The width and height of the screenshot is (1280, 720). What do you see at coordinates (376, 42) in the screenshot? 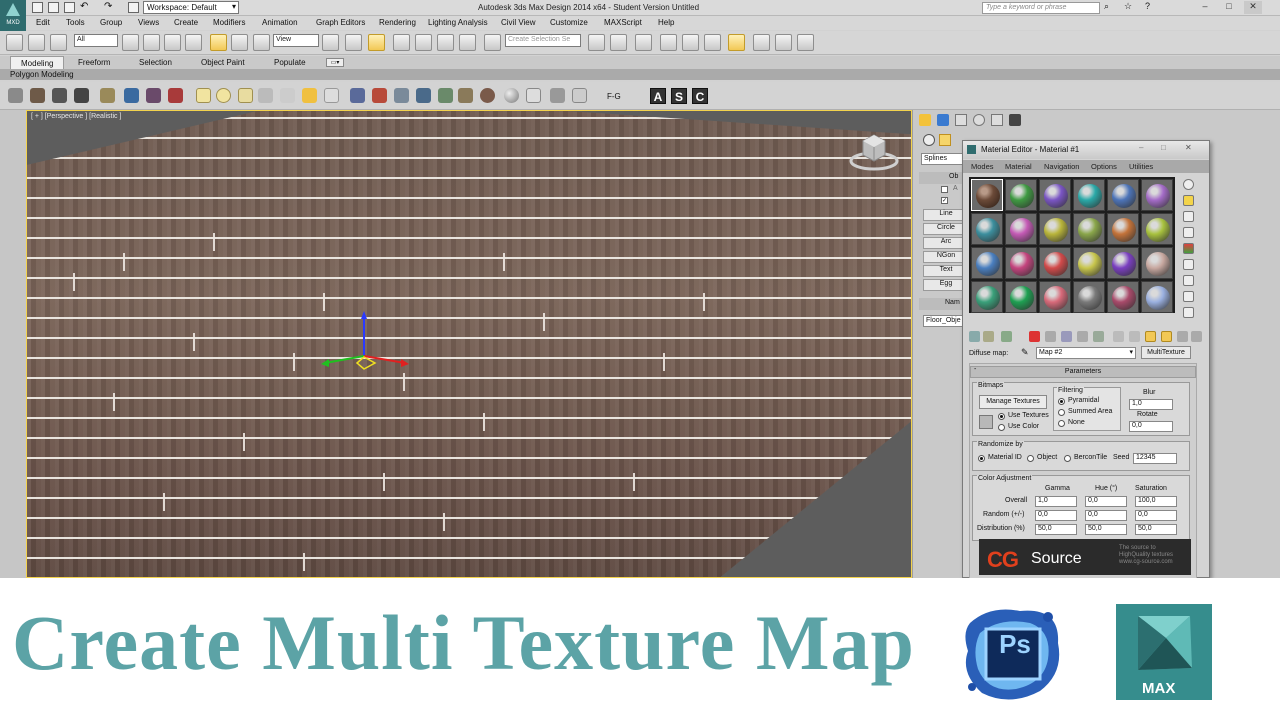
I see `keyboard-shortcut-icon` at bounding box center [376, 42].